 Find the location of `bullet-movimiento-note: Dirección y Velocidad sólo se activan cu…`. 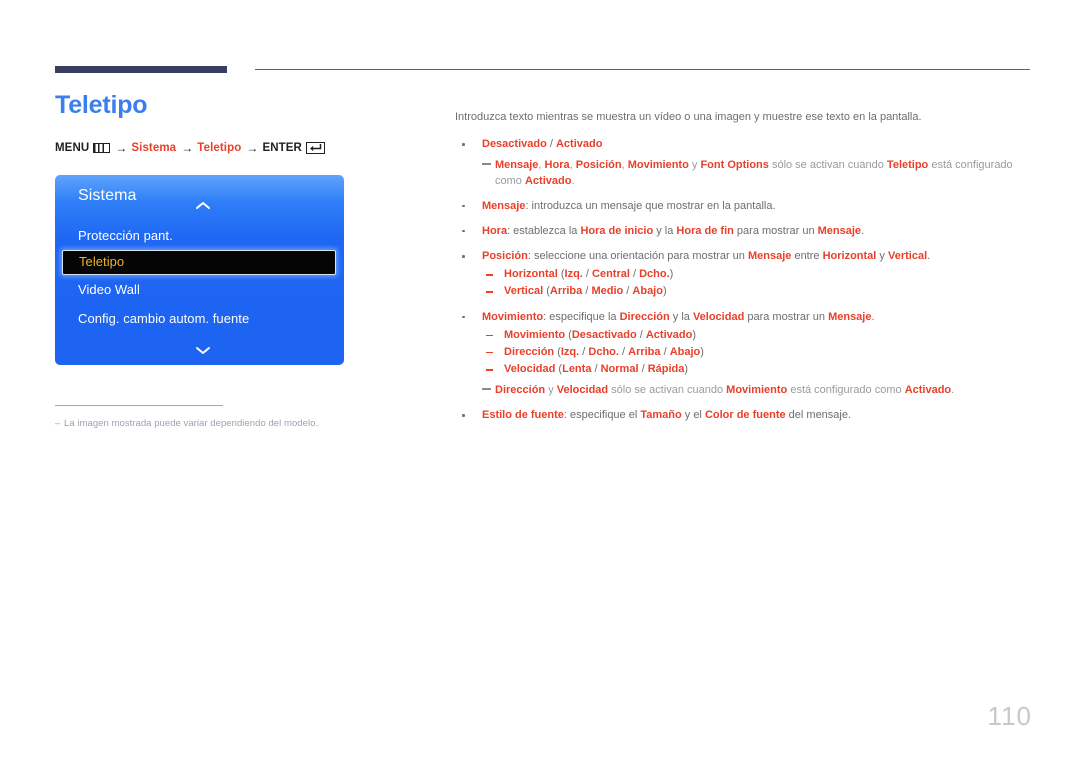

bullet-movimiento-note: Dirección y Velocidad sólo se activan cu… is located at coordinates (758, 390).